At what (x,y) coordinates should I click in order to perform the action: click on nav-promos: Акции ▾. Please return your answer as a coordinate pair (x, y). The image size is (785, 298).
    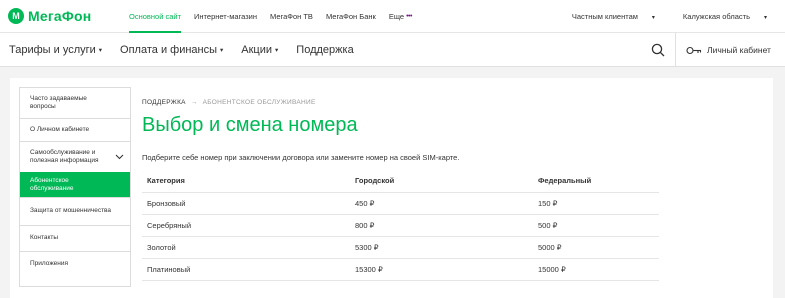
    Looking at the image, I should click on (259, 50).